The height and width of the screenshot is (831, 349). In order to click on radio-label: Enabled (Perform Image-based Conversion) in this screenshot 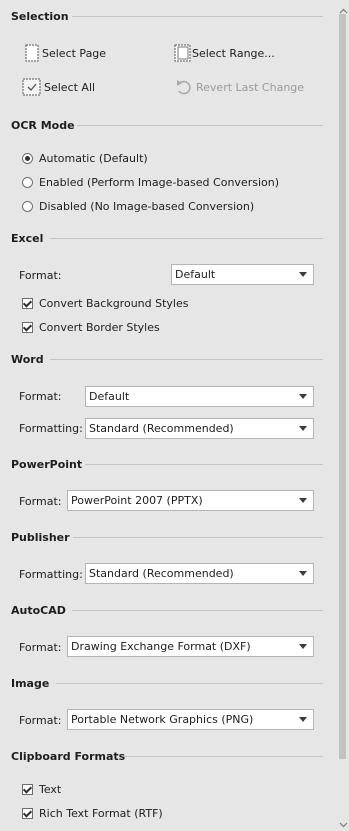, I will do `click(159, 182)`.